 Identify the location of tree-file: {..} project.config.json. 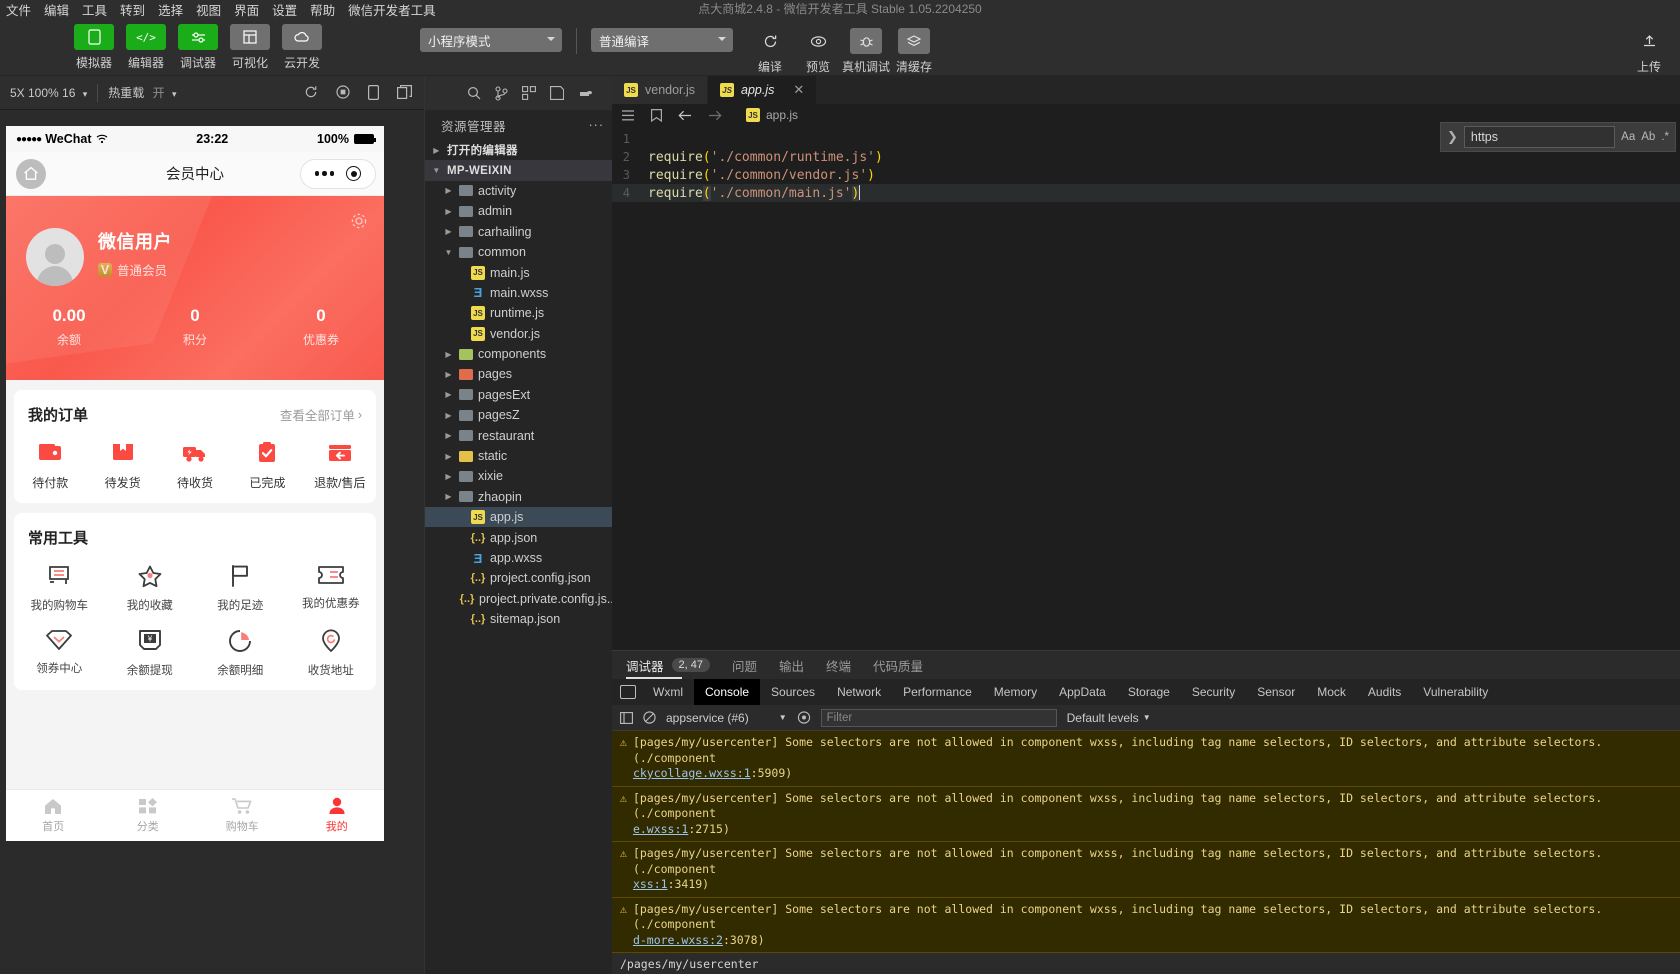
(518, 578).